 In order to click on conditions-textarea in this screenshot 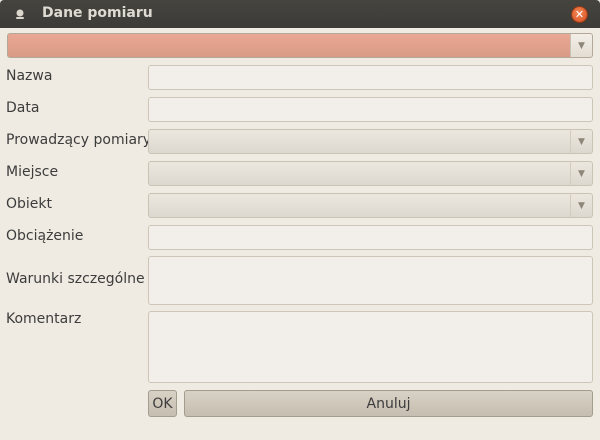, I will do `click(370, 280)`.